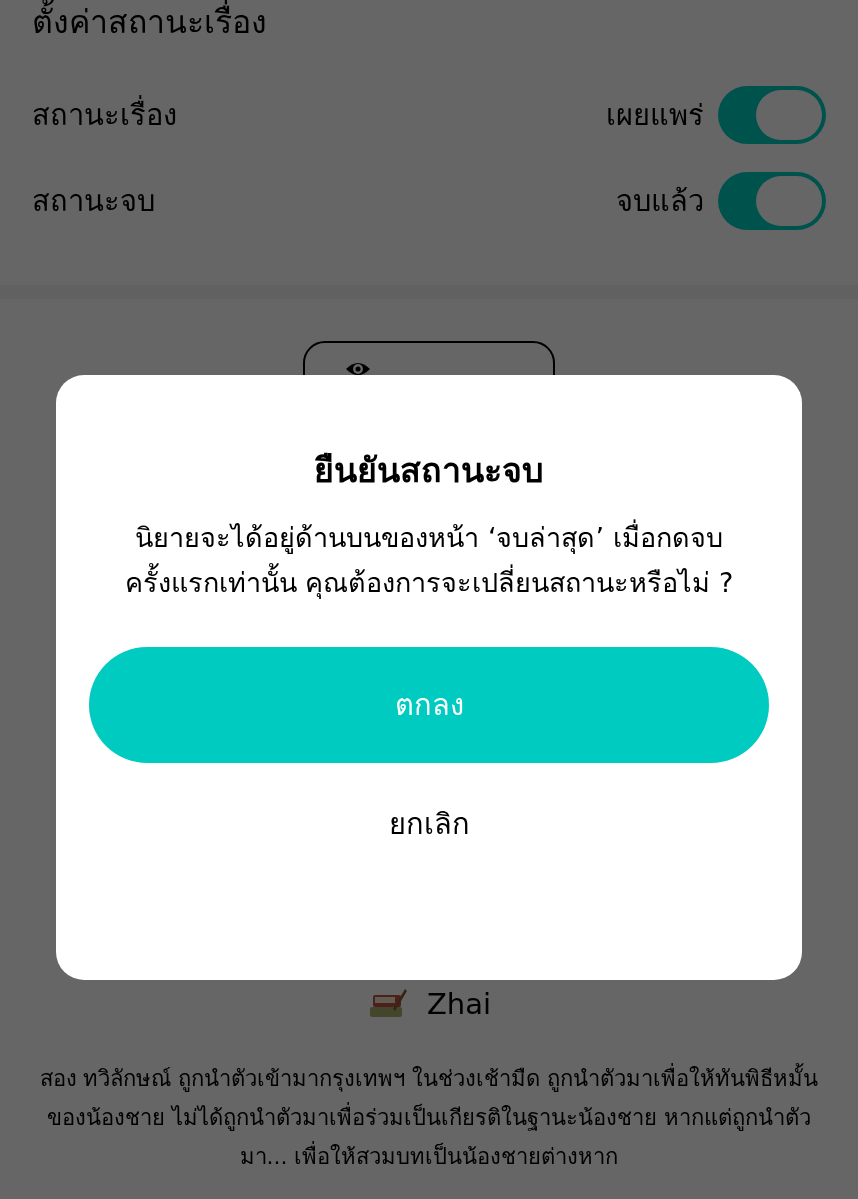 The height and width of the screenshot is (1199, 858). I want to click on cancel-button: ยกเลิก, so click(429, 824).